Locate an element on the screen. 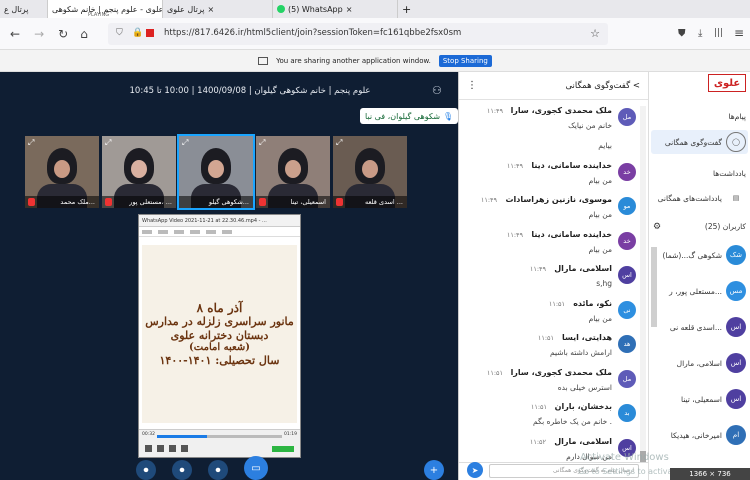 The width and height of the screenshot is (750, 480). chat-message: اس اسلامی، مارال ۱۱:۴۹ s,hg is located at coordinates (550, 279).